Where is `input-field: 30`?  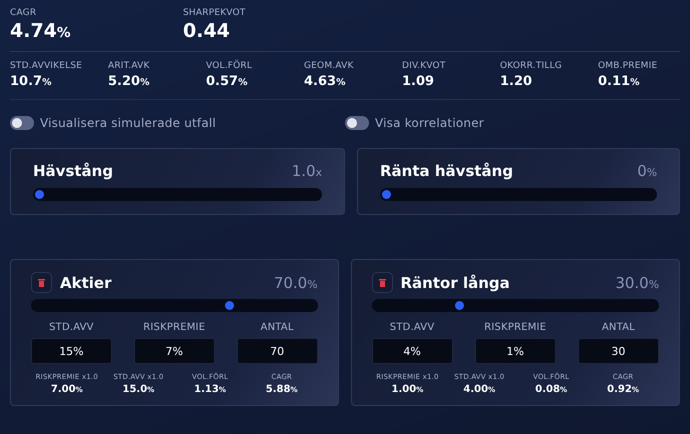
input-field: 30 is located at coordinates (618, 351).